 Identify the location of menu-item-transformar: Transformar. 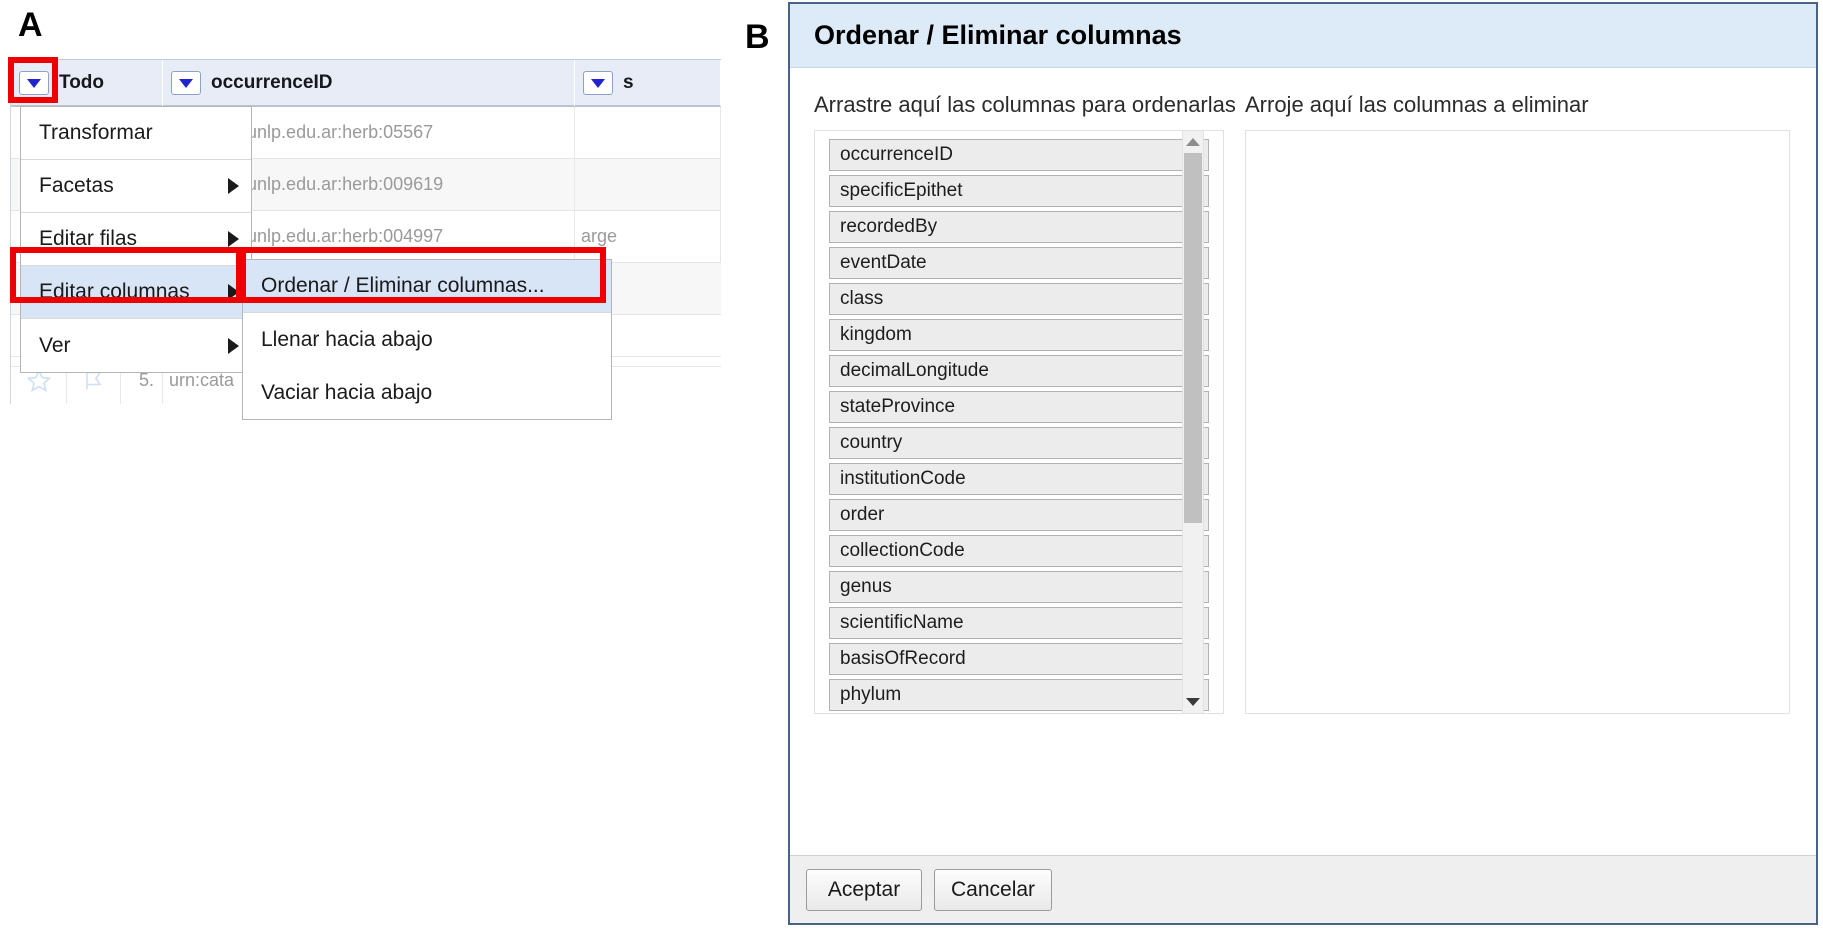
(136, 133).